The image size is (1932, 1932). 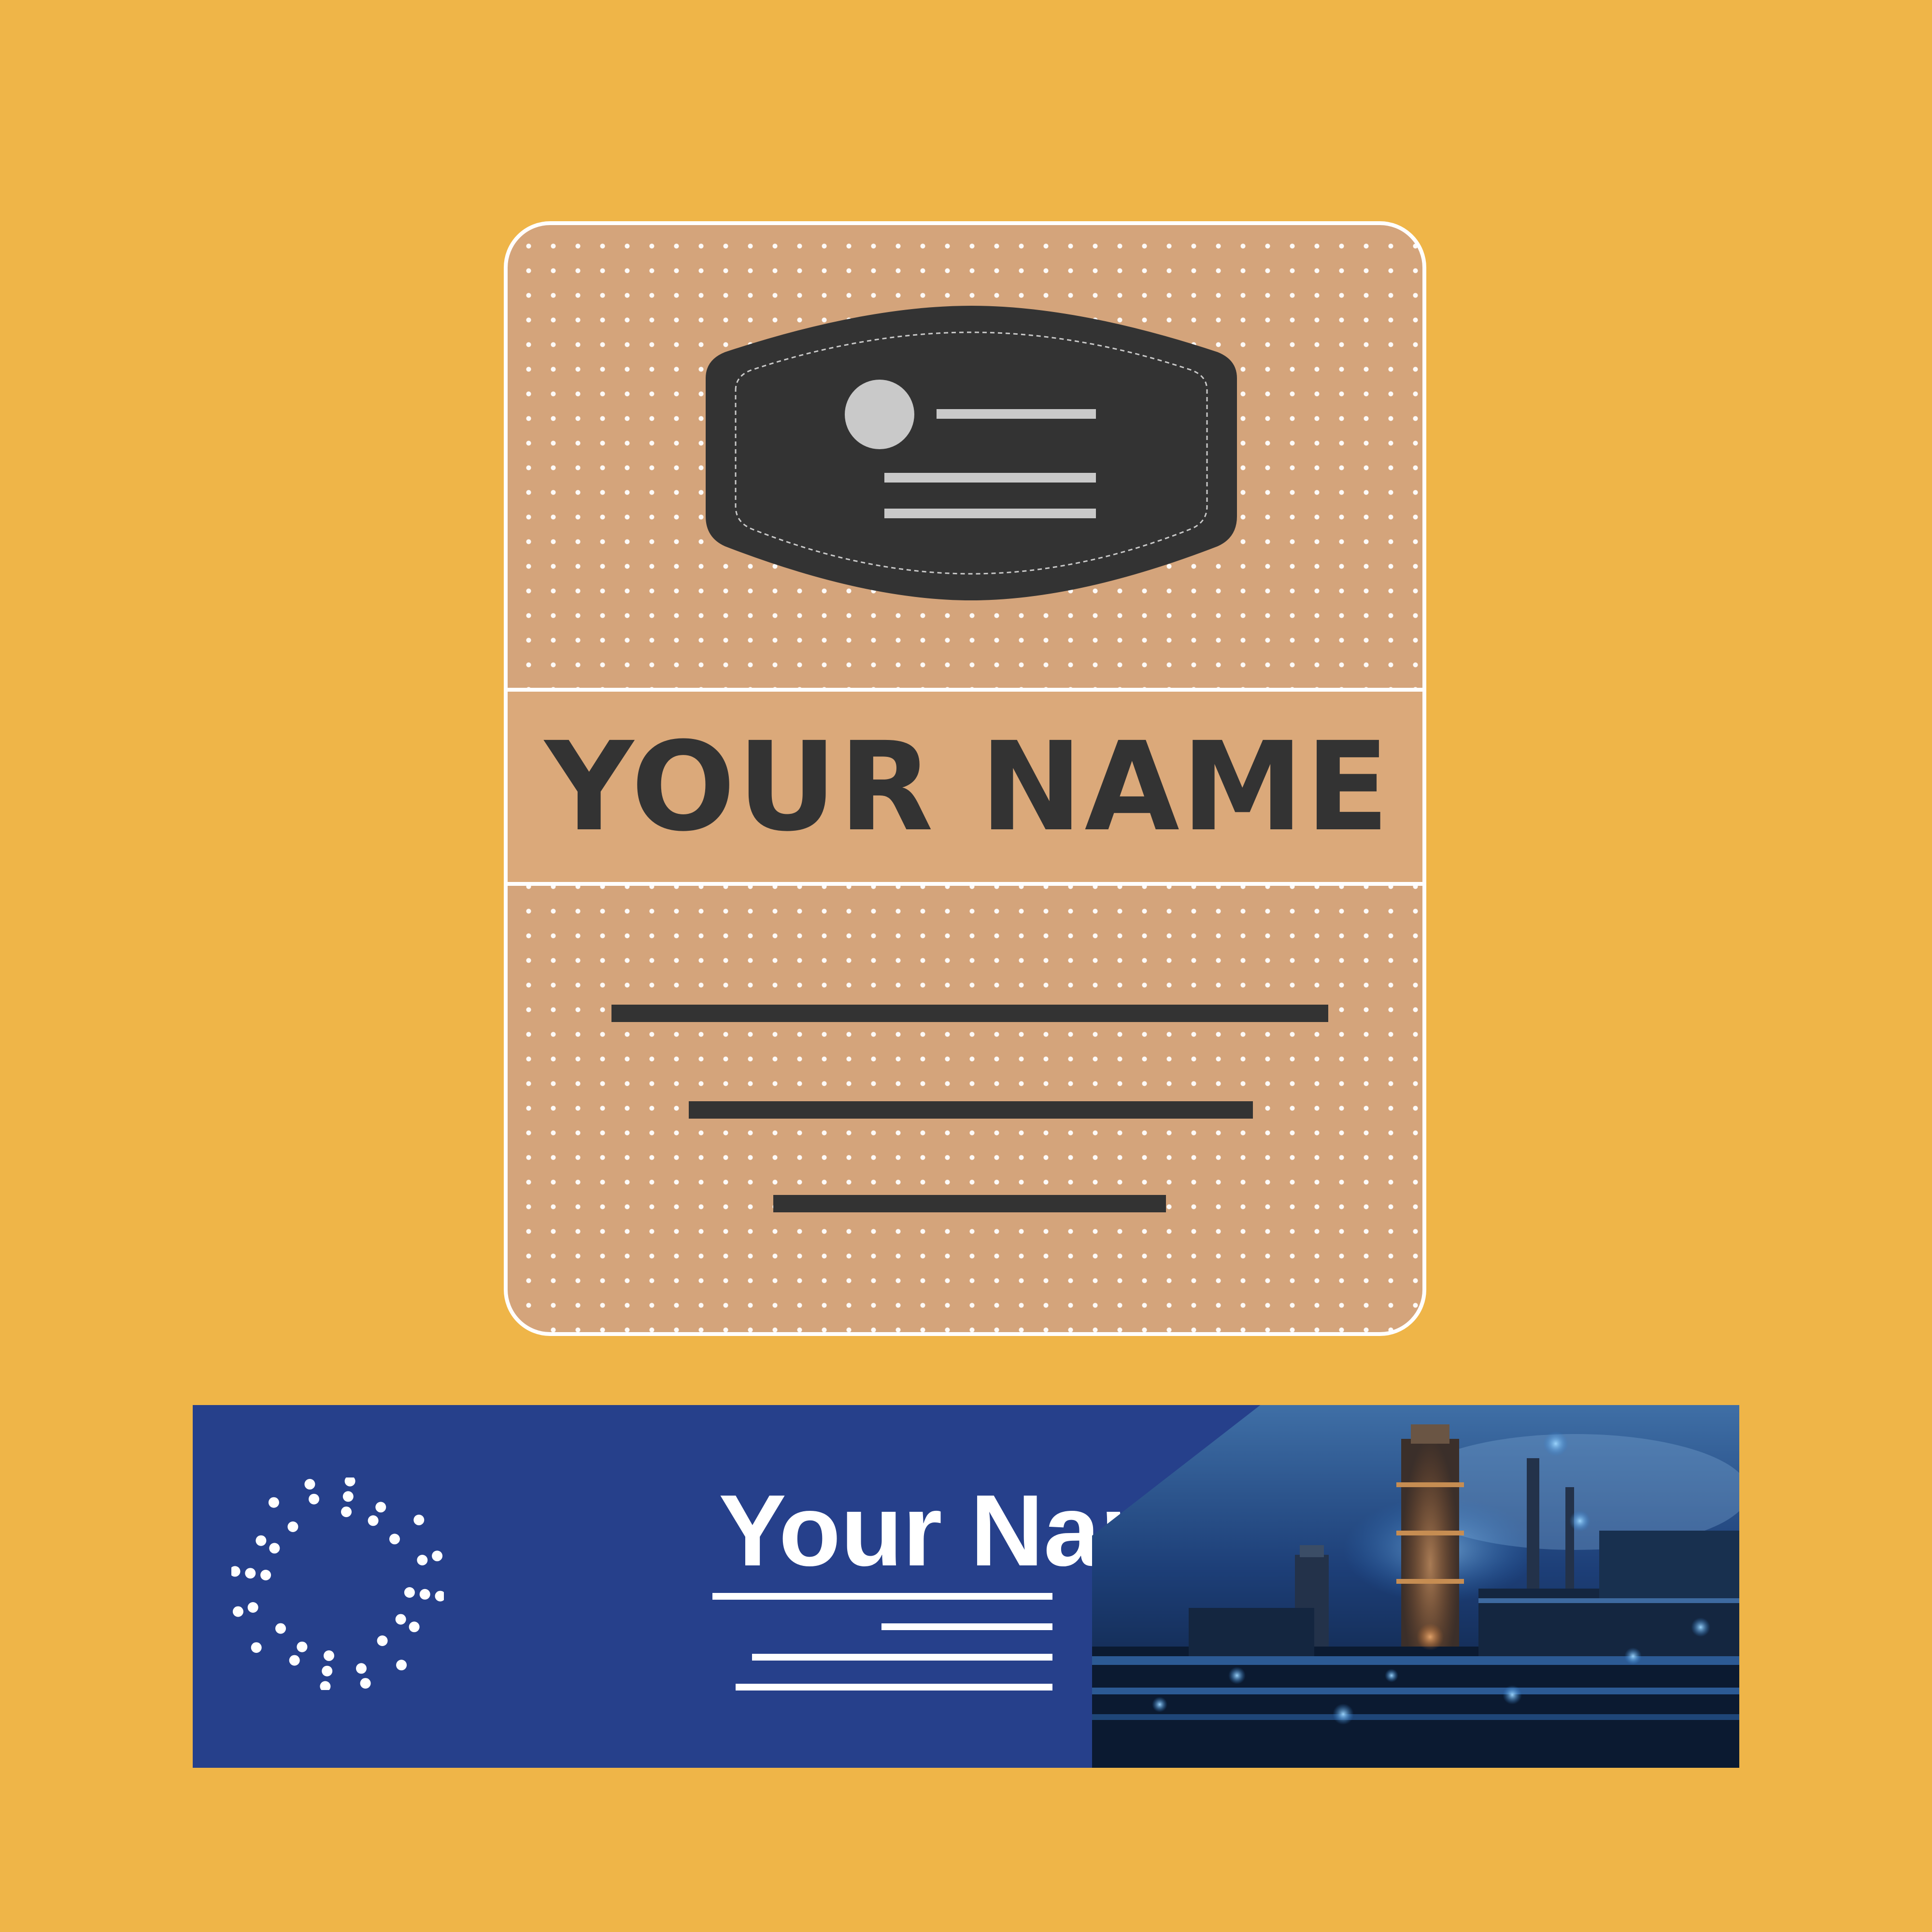 I want to click on badge-name: YOUR NAME, so click(x=968, y=786).